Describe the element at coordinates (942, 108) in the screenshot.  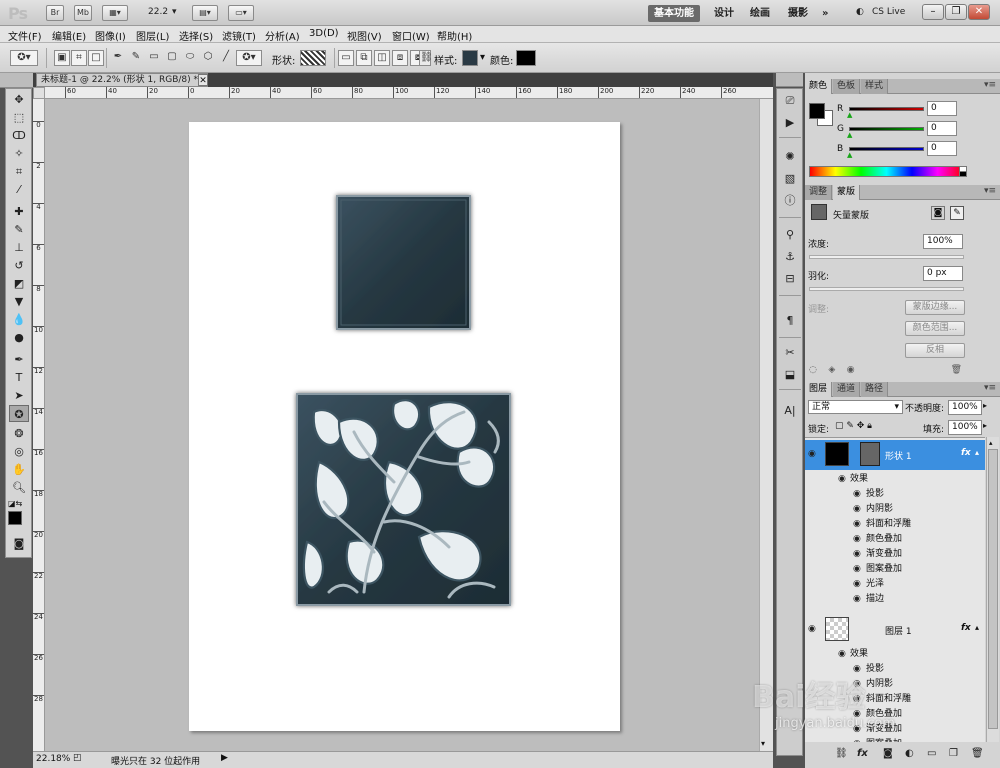
I see `channel-r-input: 0` at that location.